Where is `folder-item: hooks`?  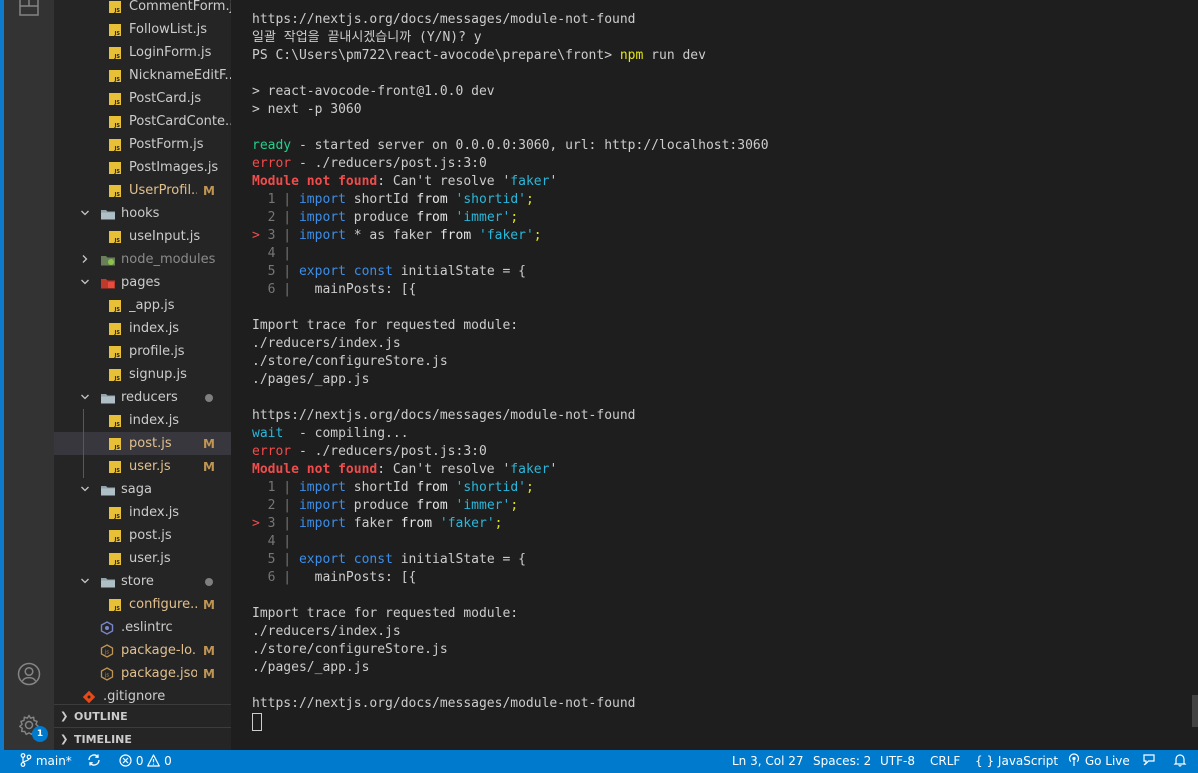 folder-item: hooks is located at coordinates (142, 213).